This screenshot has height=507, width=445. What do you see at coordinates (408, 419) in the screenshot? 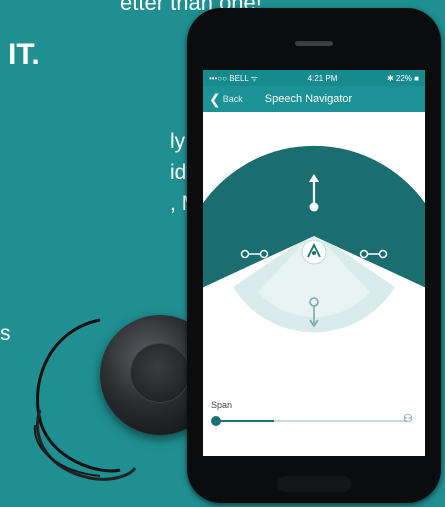
I see `microphone-end-icon: ⚇` at bounding box center [408, 419].